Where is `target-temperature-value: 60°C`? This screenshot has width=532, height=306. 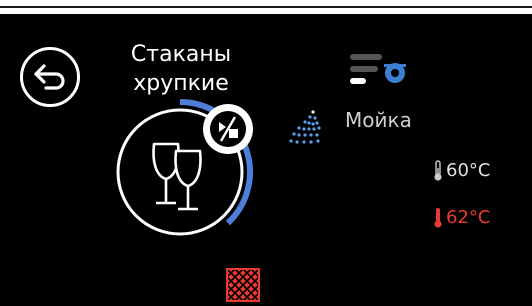 target-temperature-value: 60°C is located at coordinates (468, 170).